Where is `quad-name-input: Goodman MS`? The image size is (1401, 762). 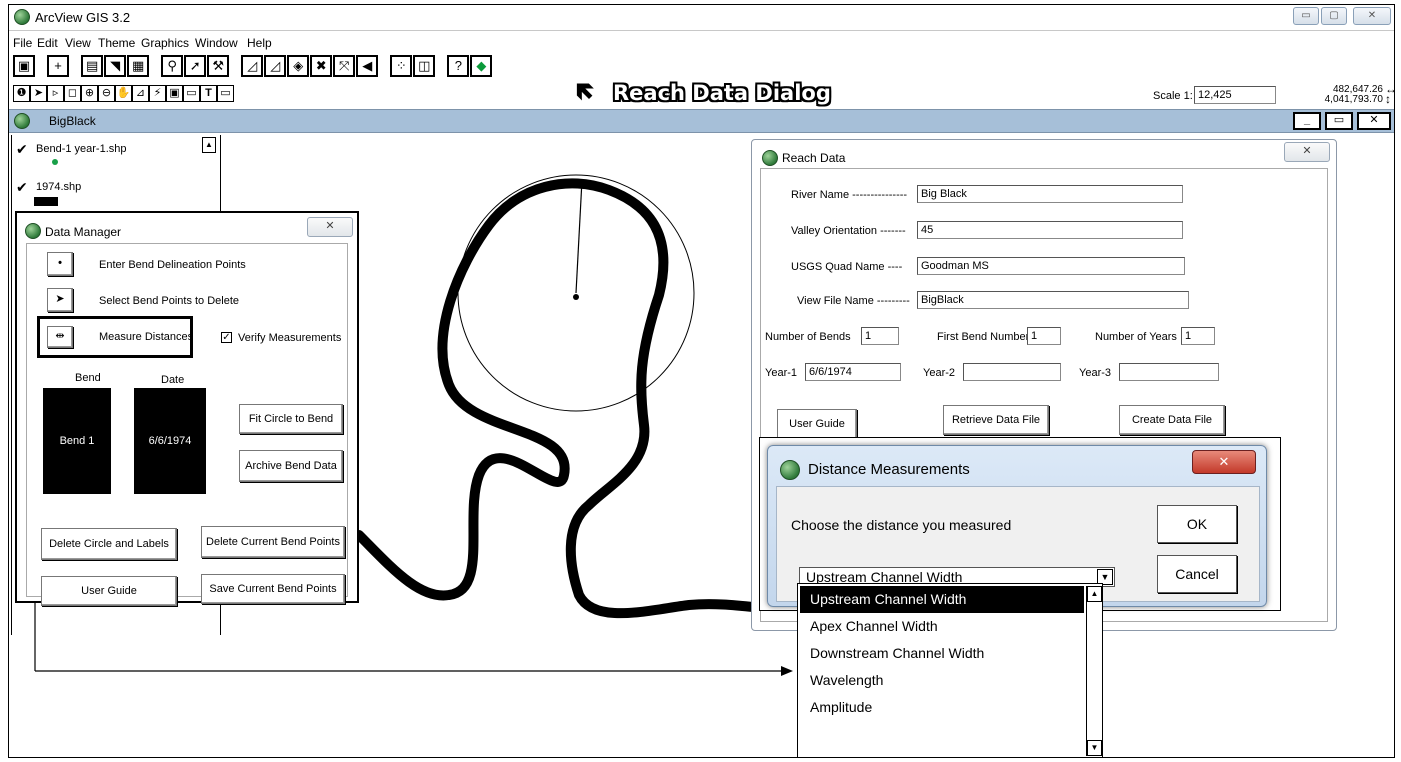 quad-name-input: Goodman MS is located at coordinates (1051, 266).